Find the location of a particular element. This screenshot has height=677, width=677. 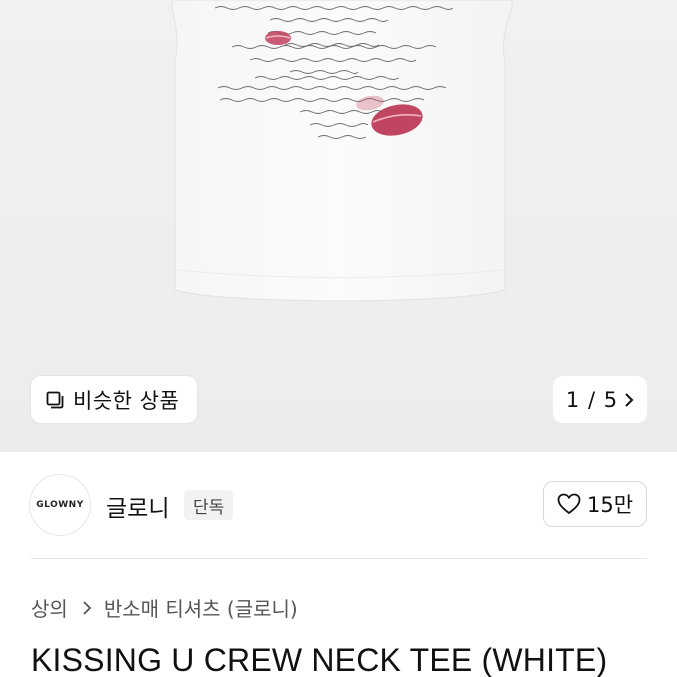

image-pager: 1 / 5 is located at coordinates (600, 399).